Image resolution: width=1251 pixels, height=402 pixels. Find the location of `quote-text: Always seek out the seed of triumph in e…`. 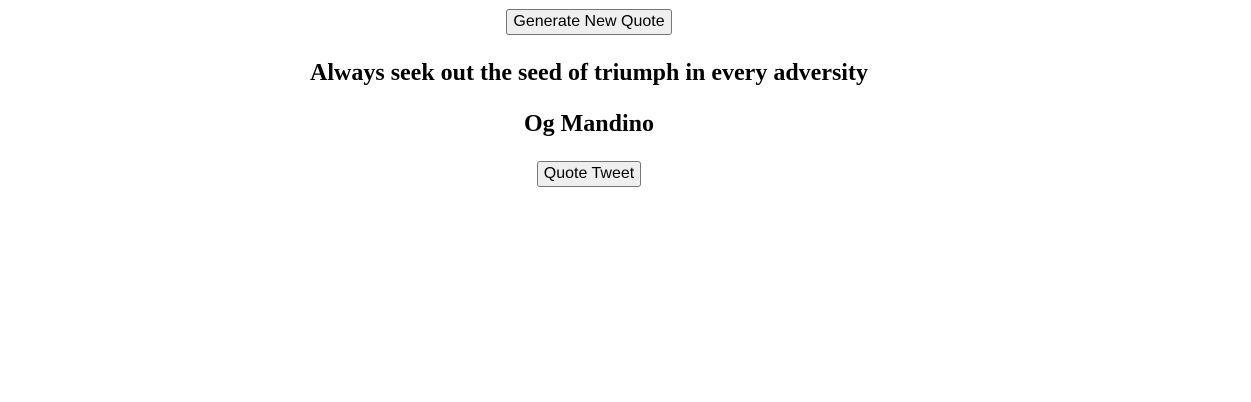

quote-text: Always seek out the seed of triumph in e… is located at coordinates (589, 73).